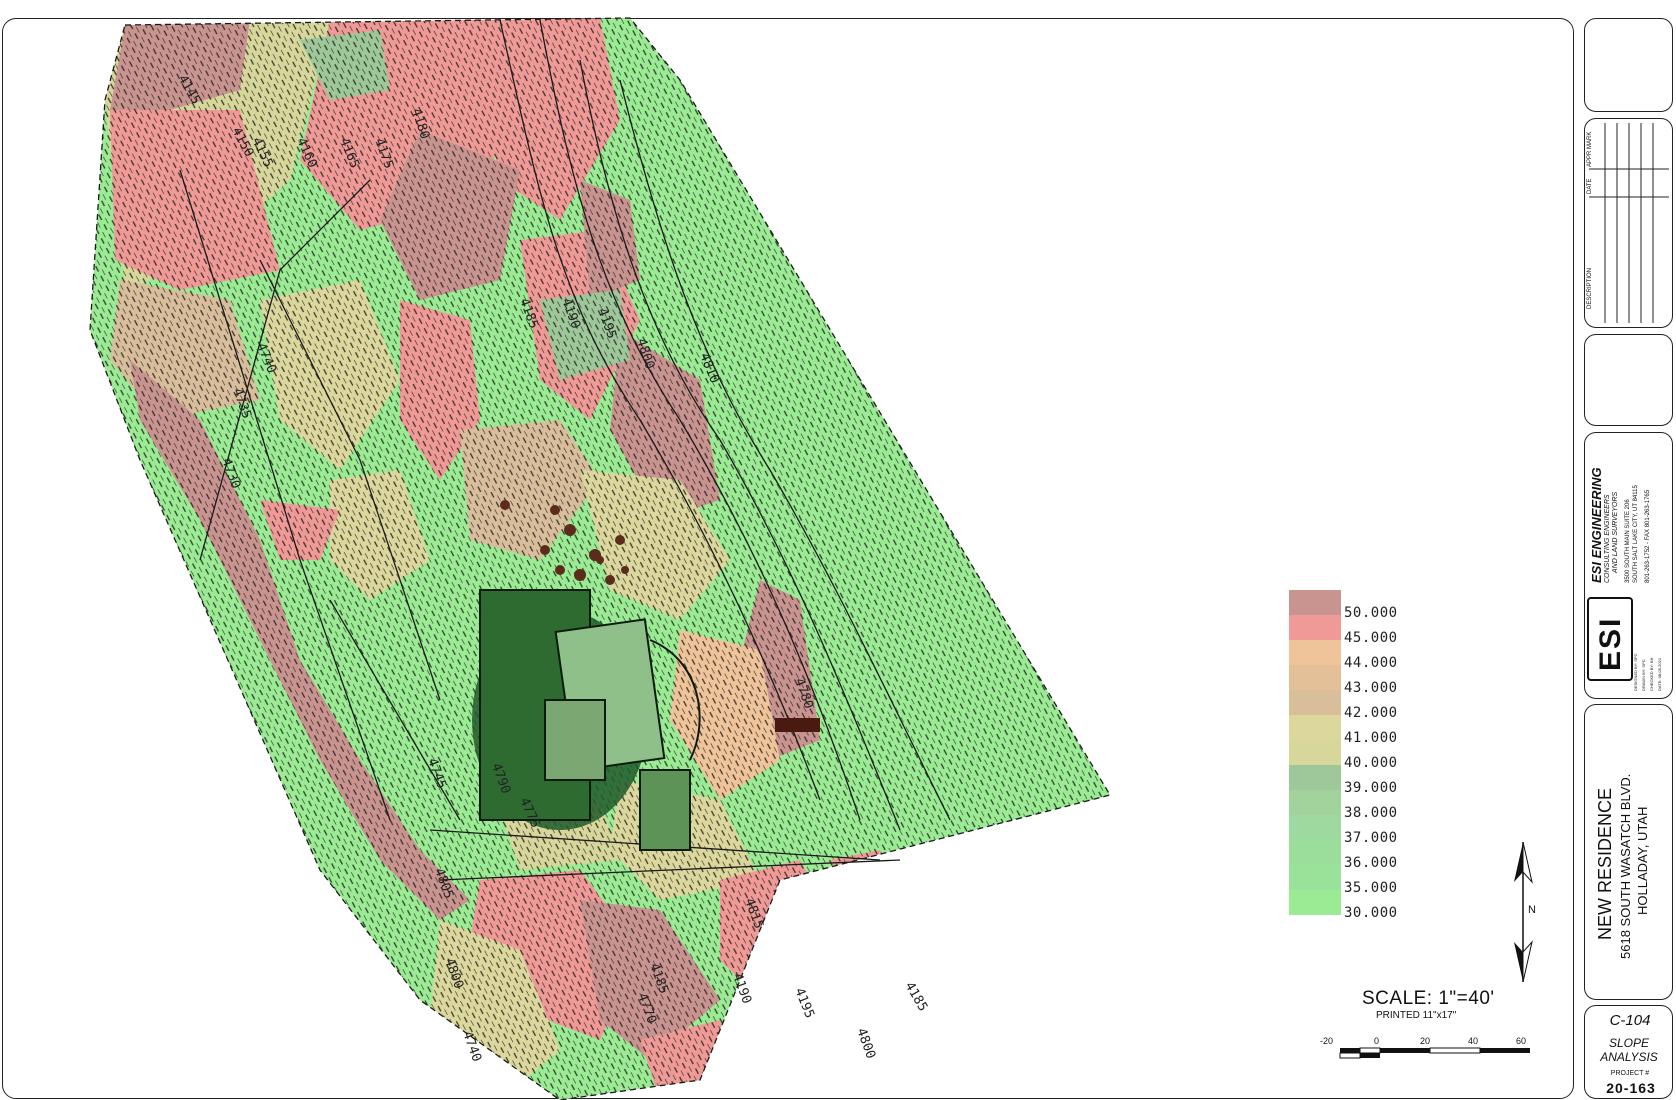  Describe the element at coordinates (1371, 888) in the screenshot. I see `legend-label: 35.000` at that location.